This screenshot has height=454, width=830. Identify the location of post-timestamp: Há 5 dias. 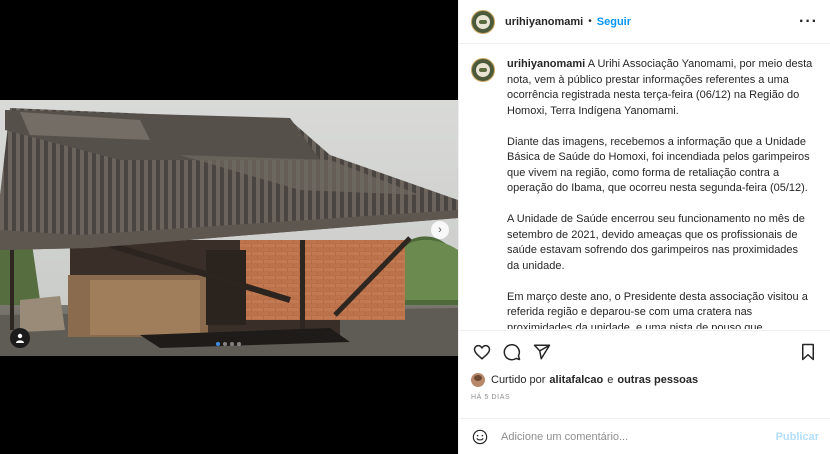
(645, 397).